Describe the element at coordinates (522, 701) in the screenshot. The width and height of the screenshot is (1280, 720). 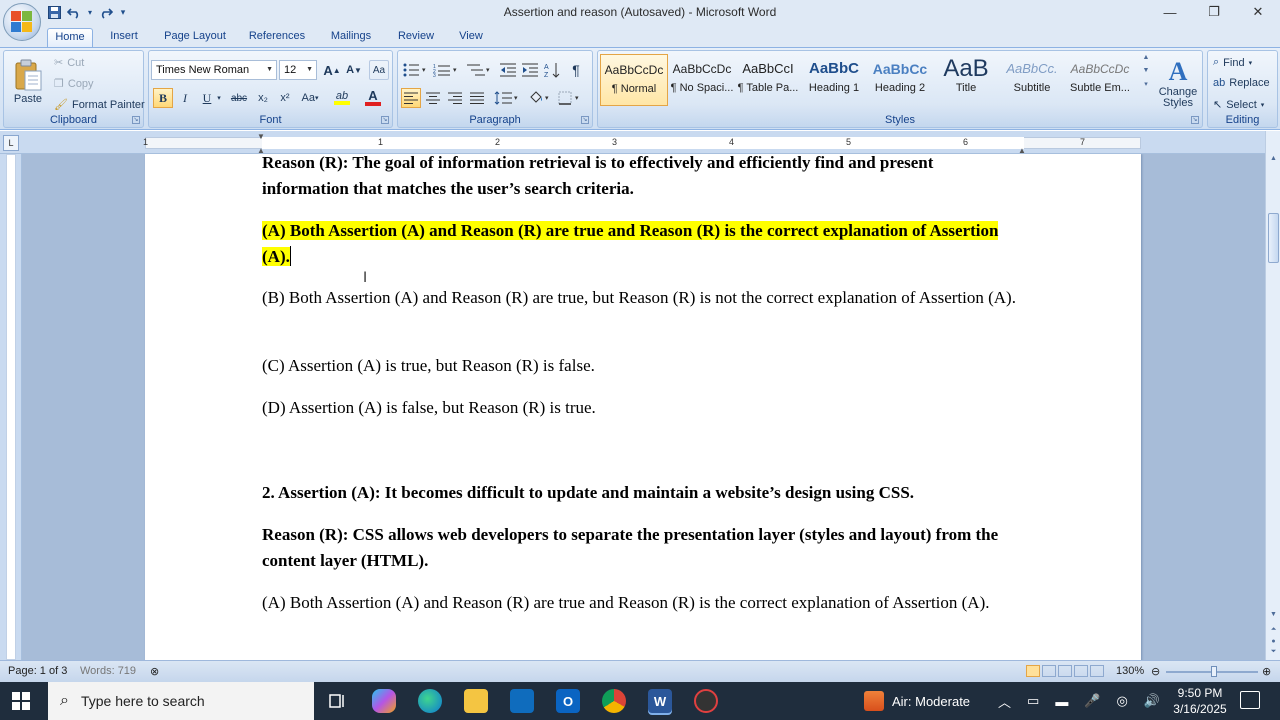
I see `microsoft-store-icon` at that location.